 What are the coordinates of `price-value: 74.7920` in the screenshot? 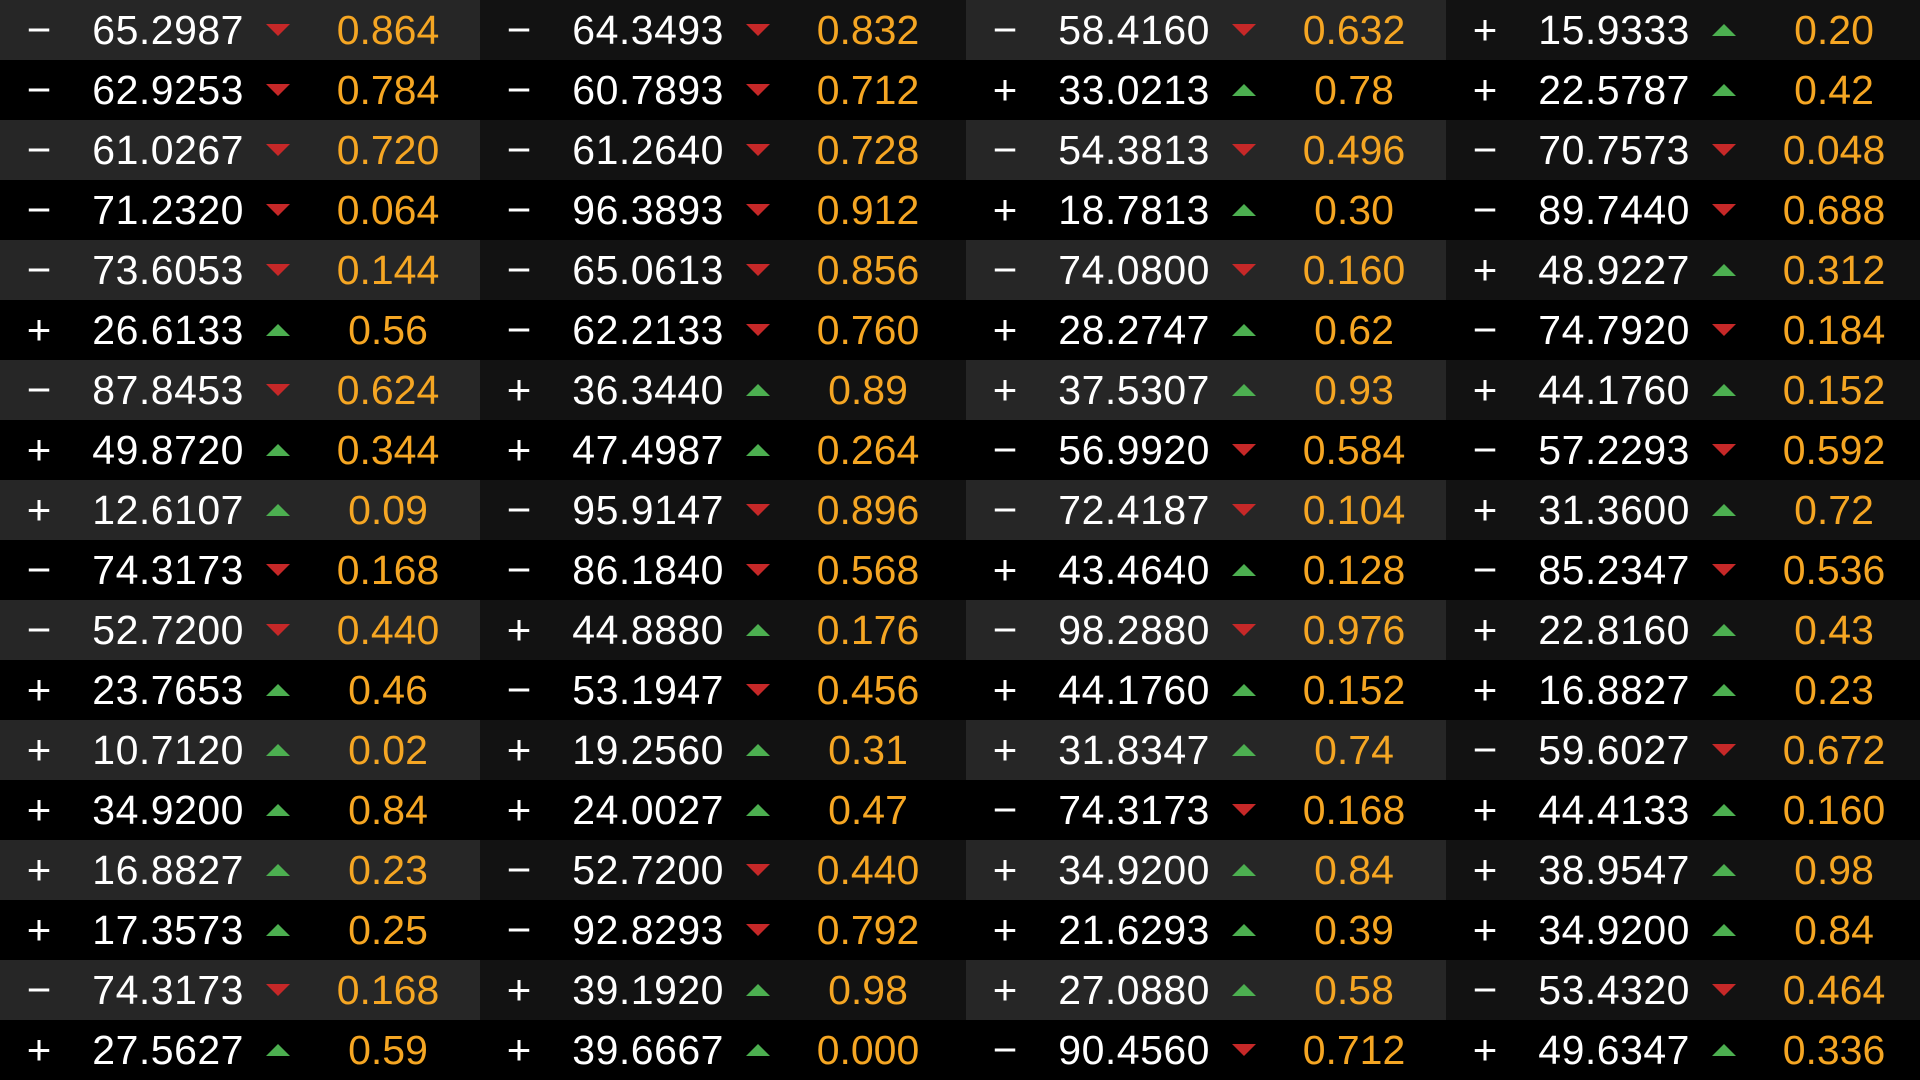 It's located at (1614, 330).